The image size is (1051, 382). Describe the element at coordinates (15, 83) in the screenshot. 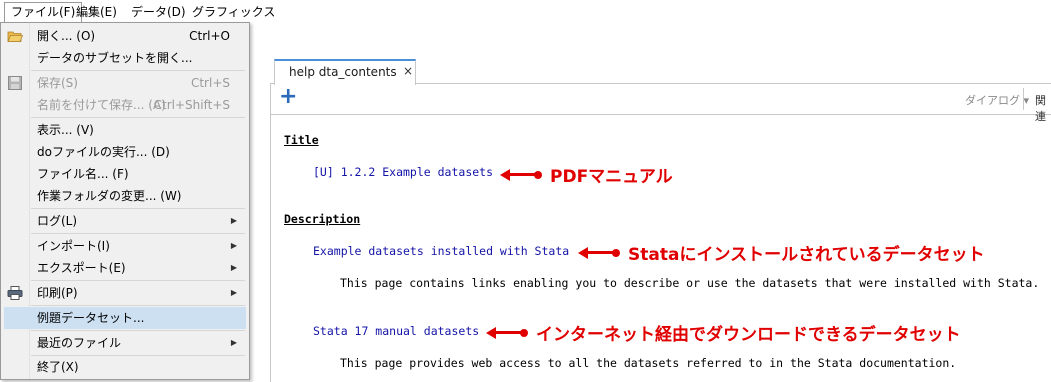

I see `save-disk-icon` at that location.